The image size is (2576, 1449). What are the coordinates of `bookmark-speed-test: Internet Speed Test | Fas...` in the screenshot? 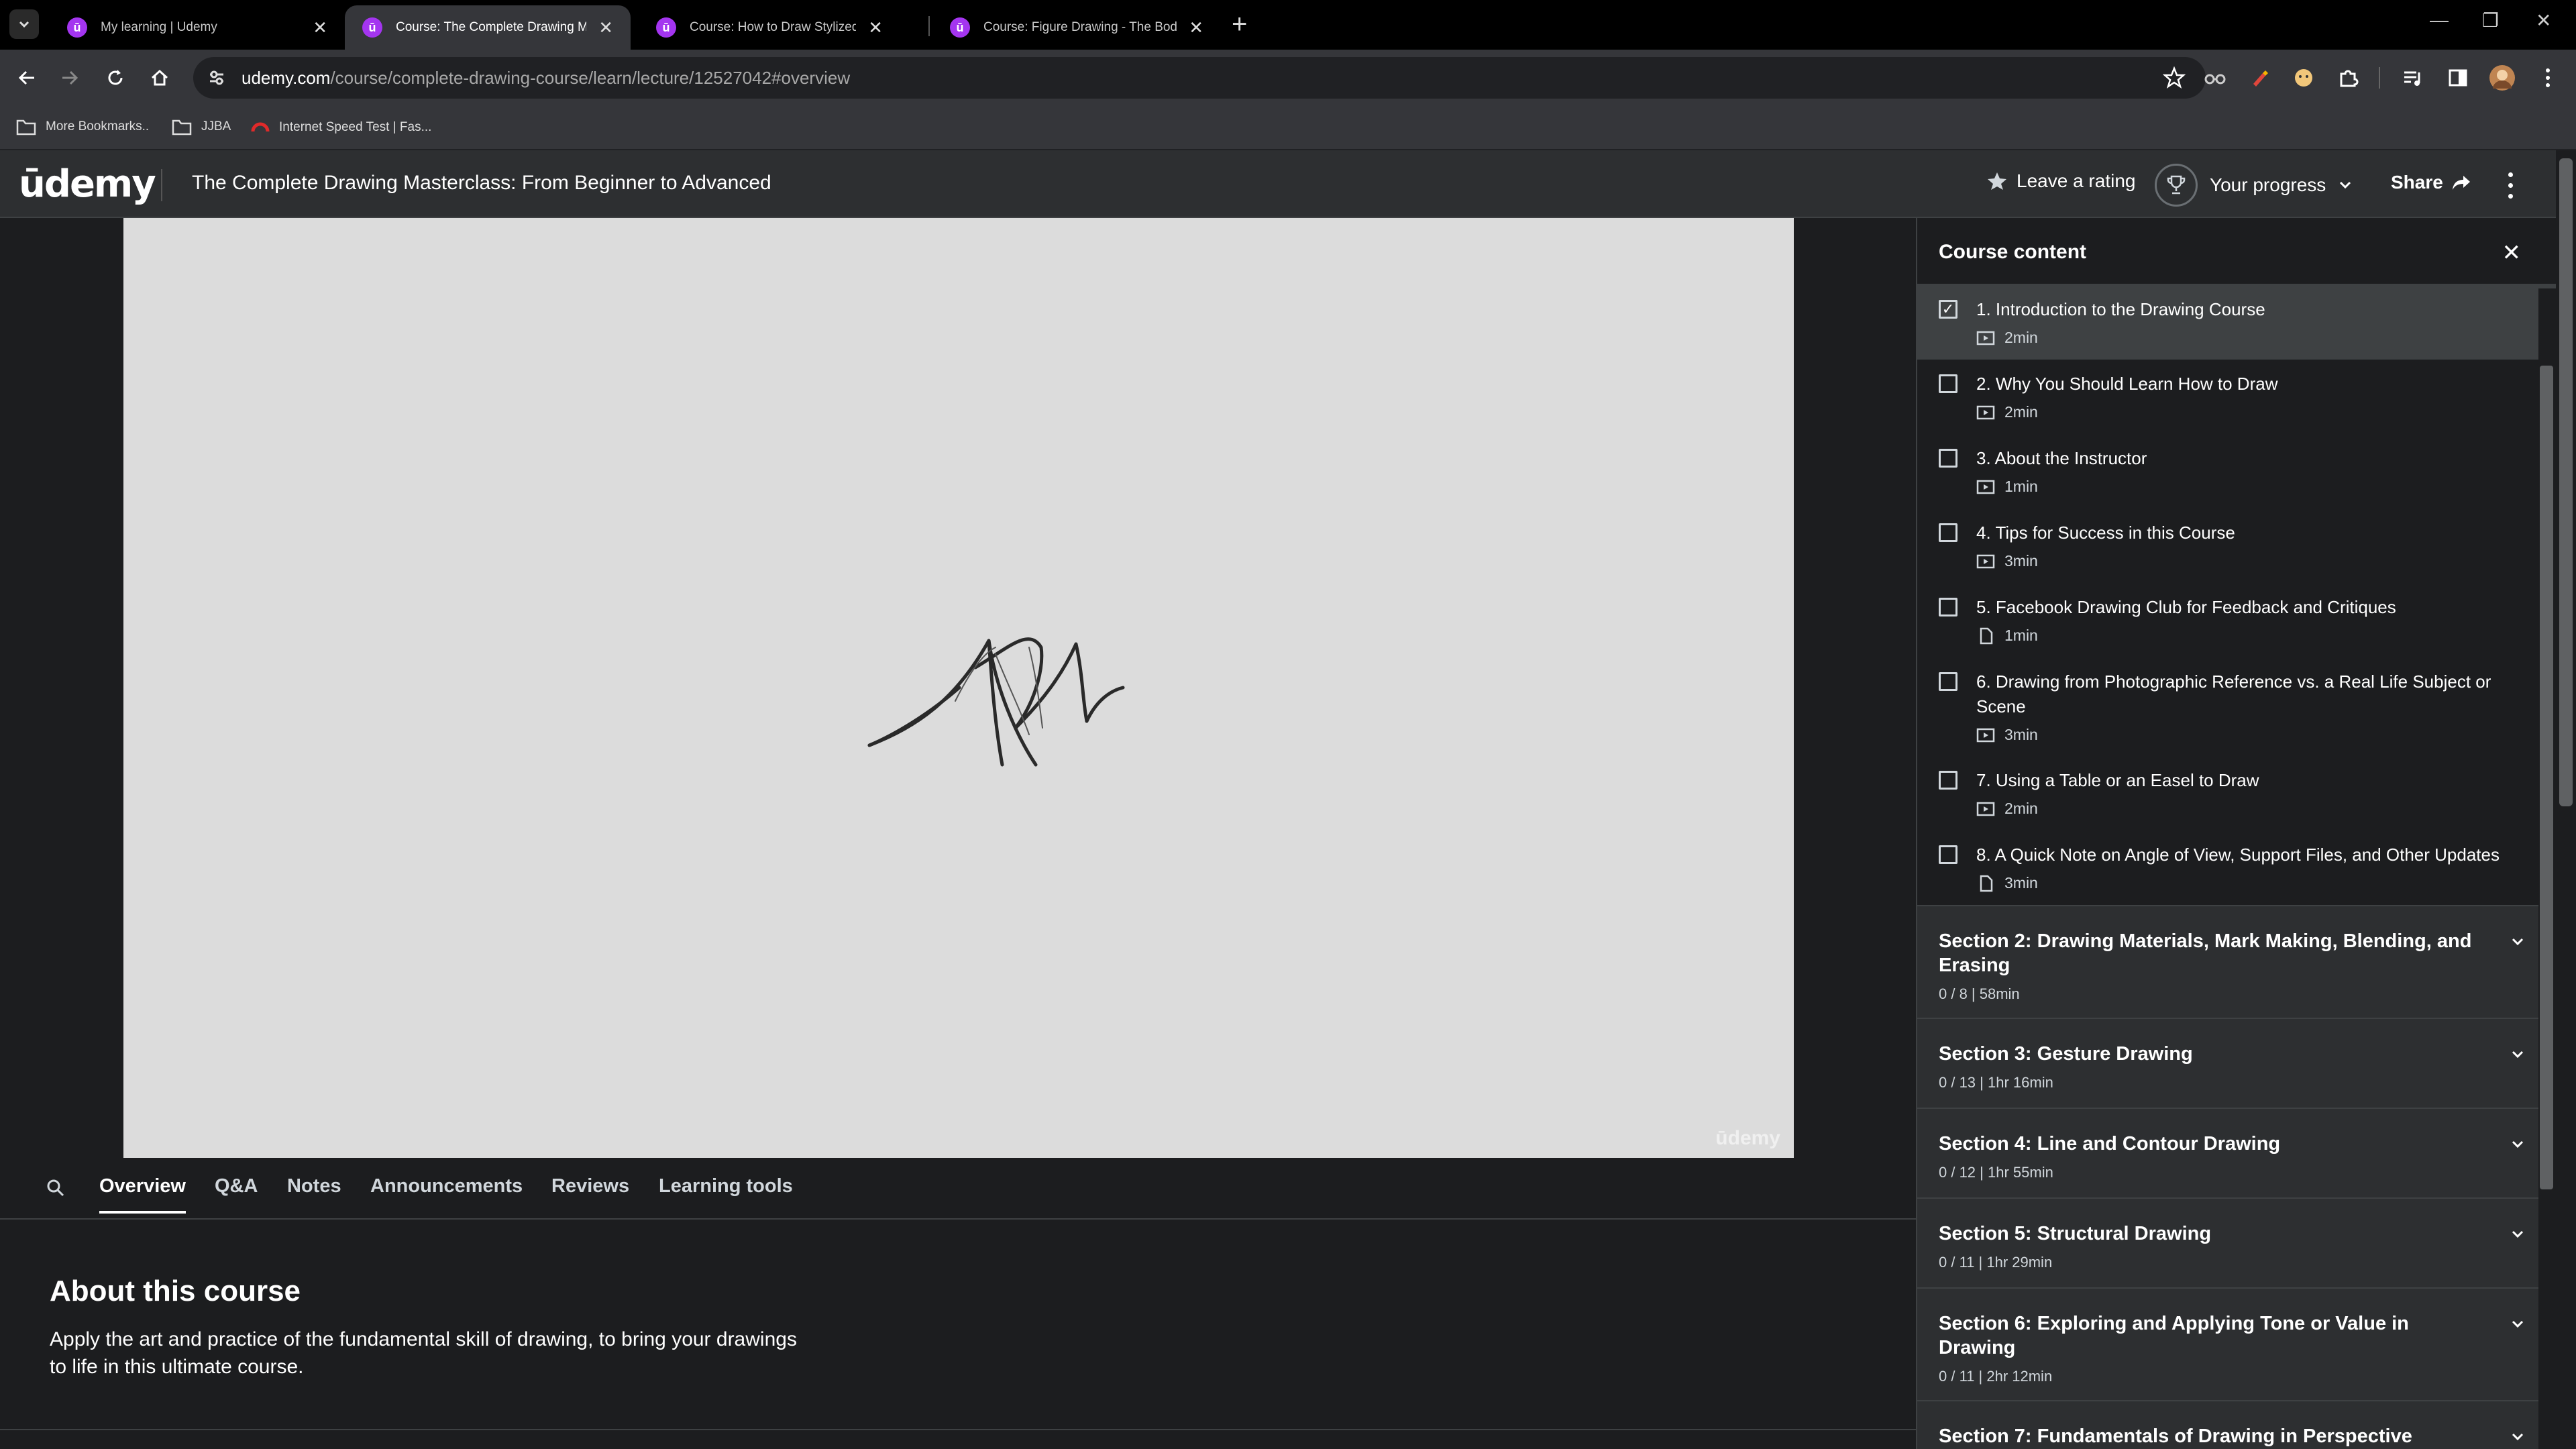 It's located at (341, 127).